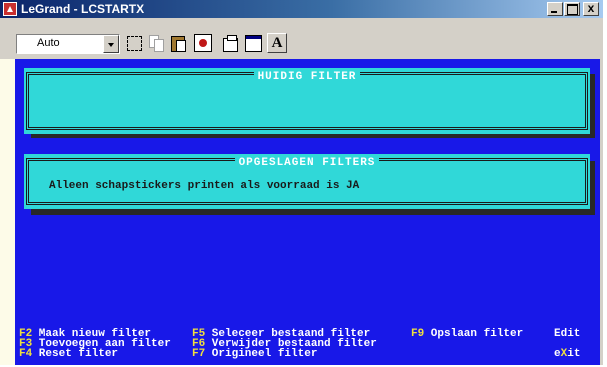 The image size is (607, 367). What do you see at coordinates (301, 38) in the screenshot?
I see `toolbar: Auto A` at bounding box center [301, 38].